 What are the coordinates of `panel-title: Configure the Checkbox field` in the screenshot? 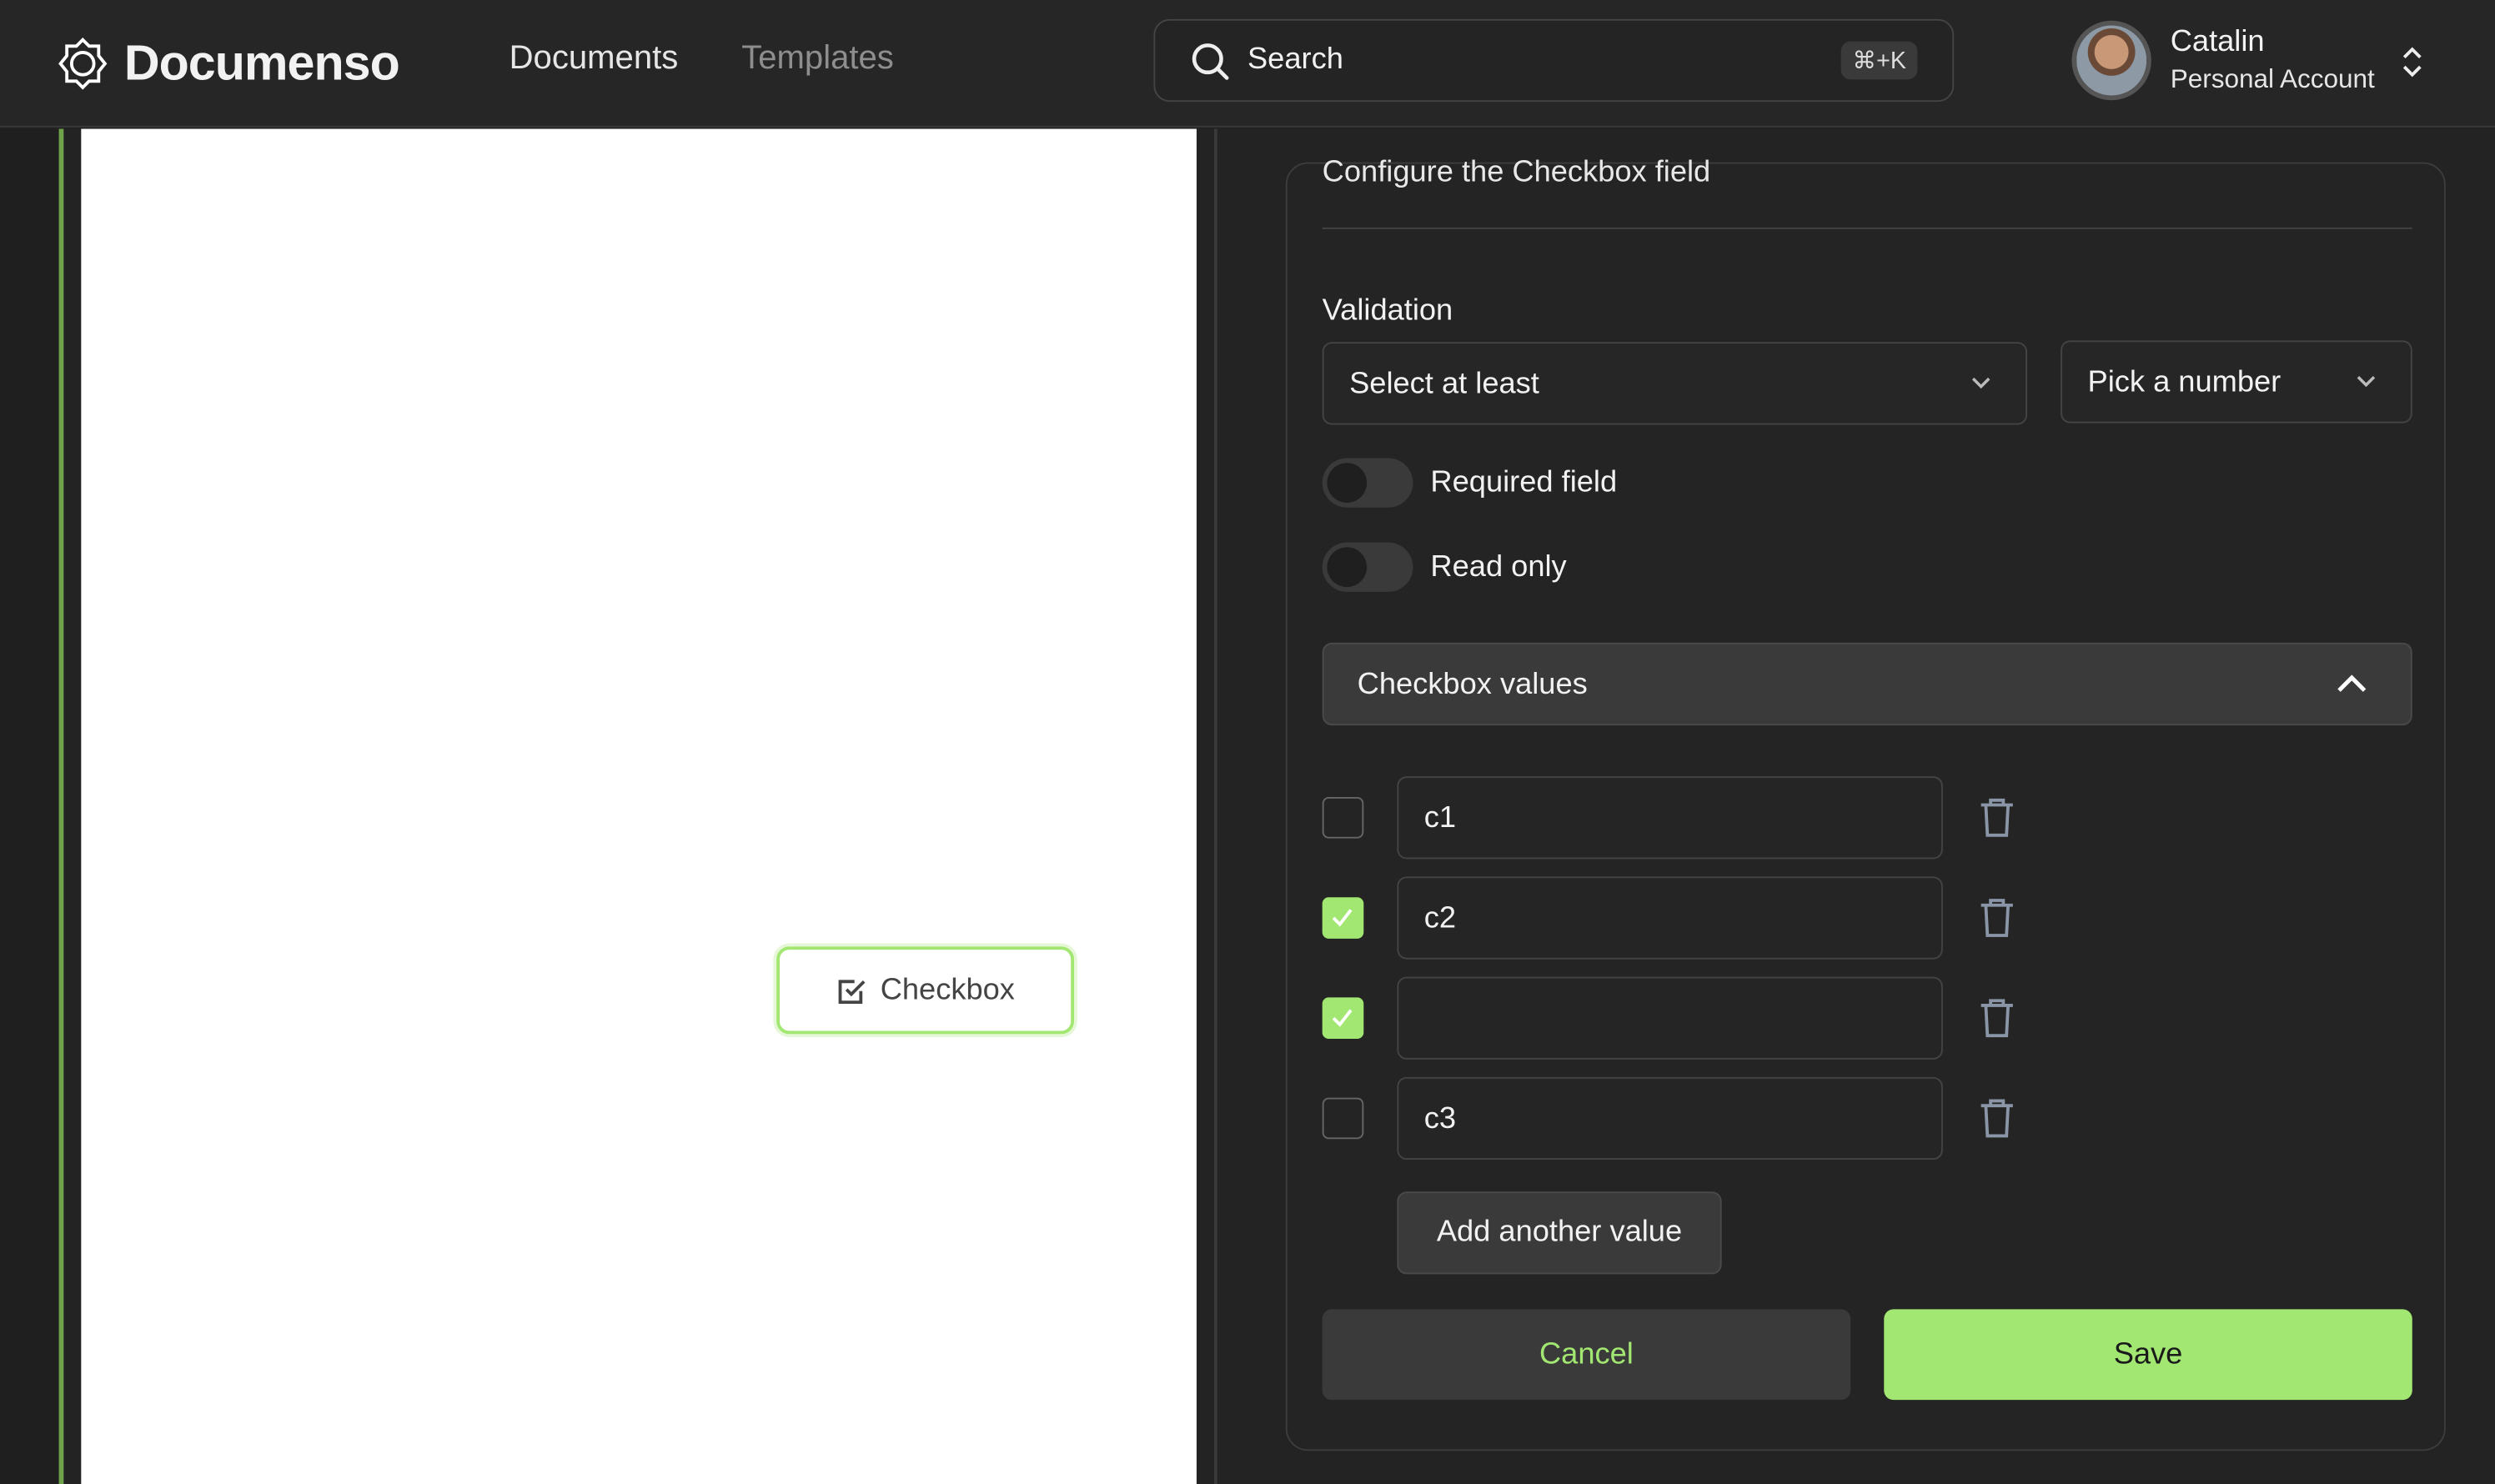 It's located at (1516, 172).